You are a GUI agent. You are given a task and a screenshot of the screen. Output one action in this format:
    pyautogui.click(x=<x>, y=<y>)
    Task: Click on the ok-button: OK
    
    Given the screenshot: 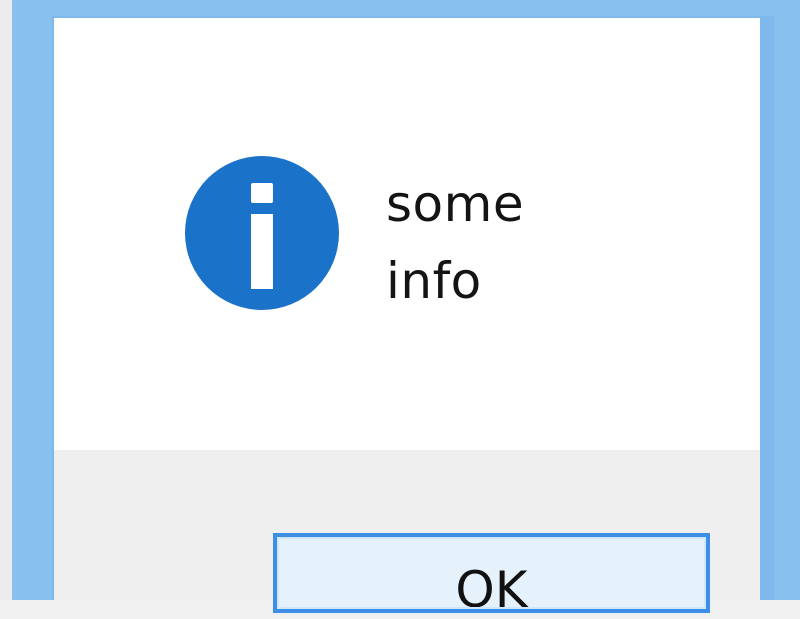 What is the action you would take?
    pyautogui.click(x=491, y=576)
    